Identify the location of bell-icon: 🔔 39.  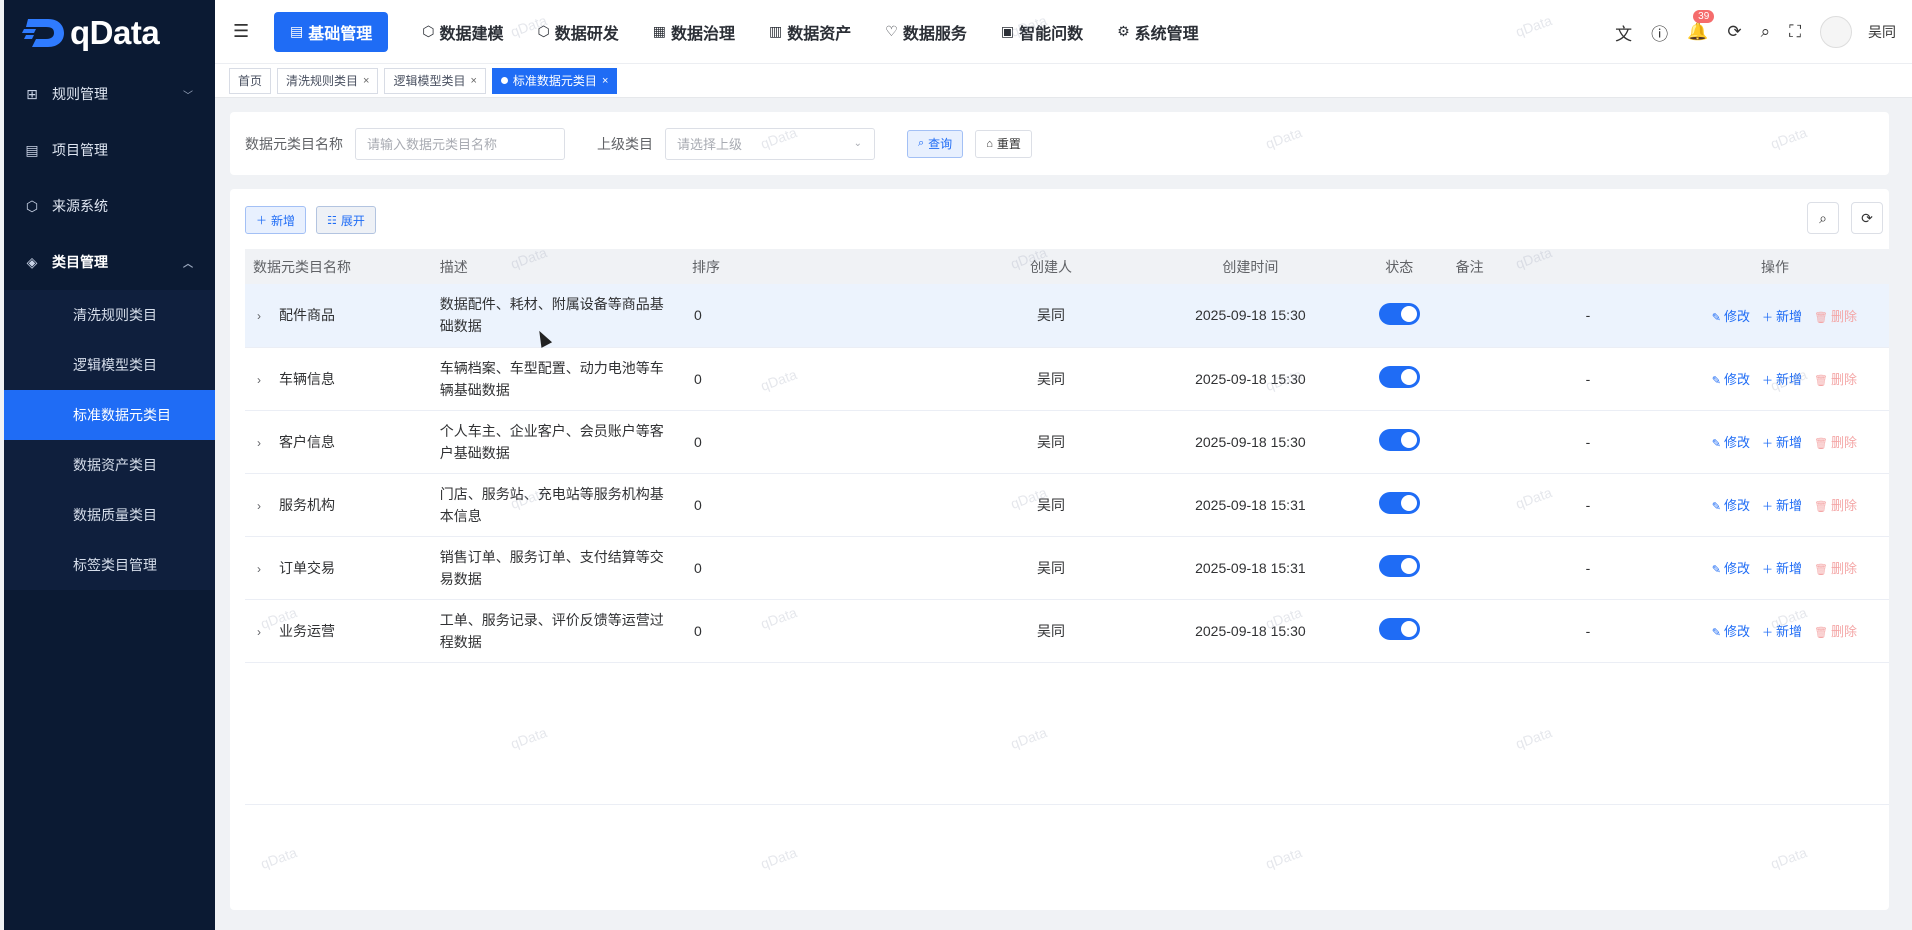
(1701, 26).